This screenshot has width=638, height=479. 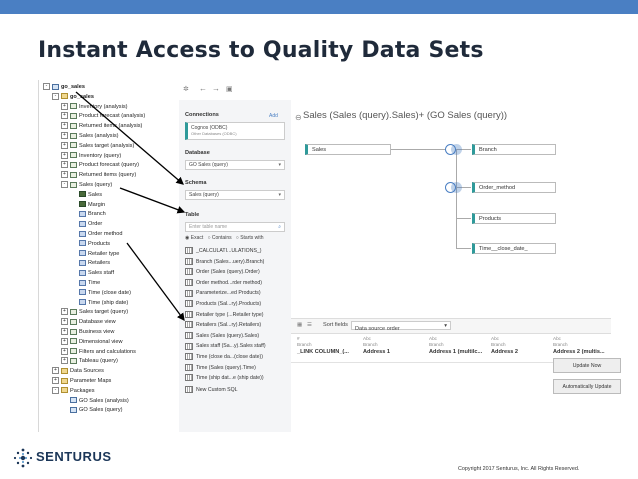 I want to click on tree-item: Retailer type, so click(x=94, y=254).